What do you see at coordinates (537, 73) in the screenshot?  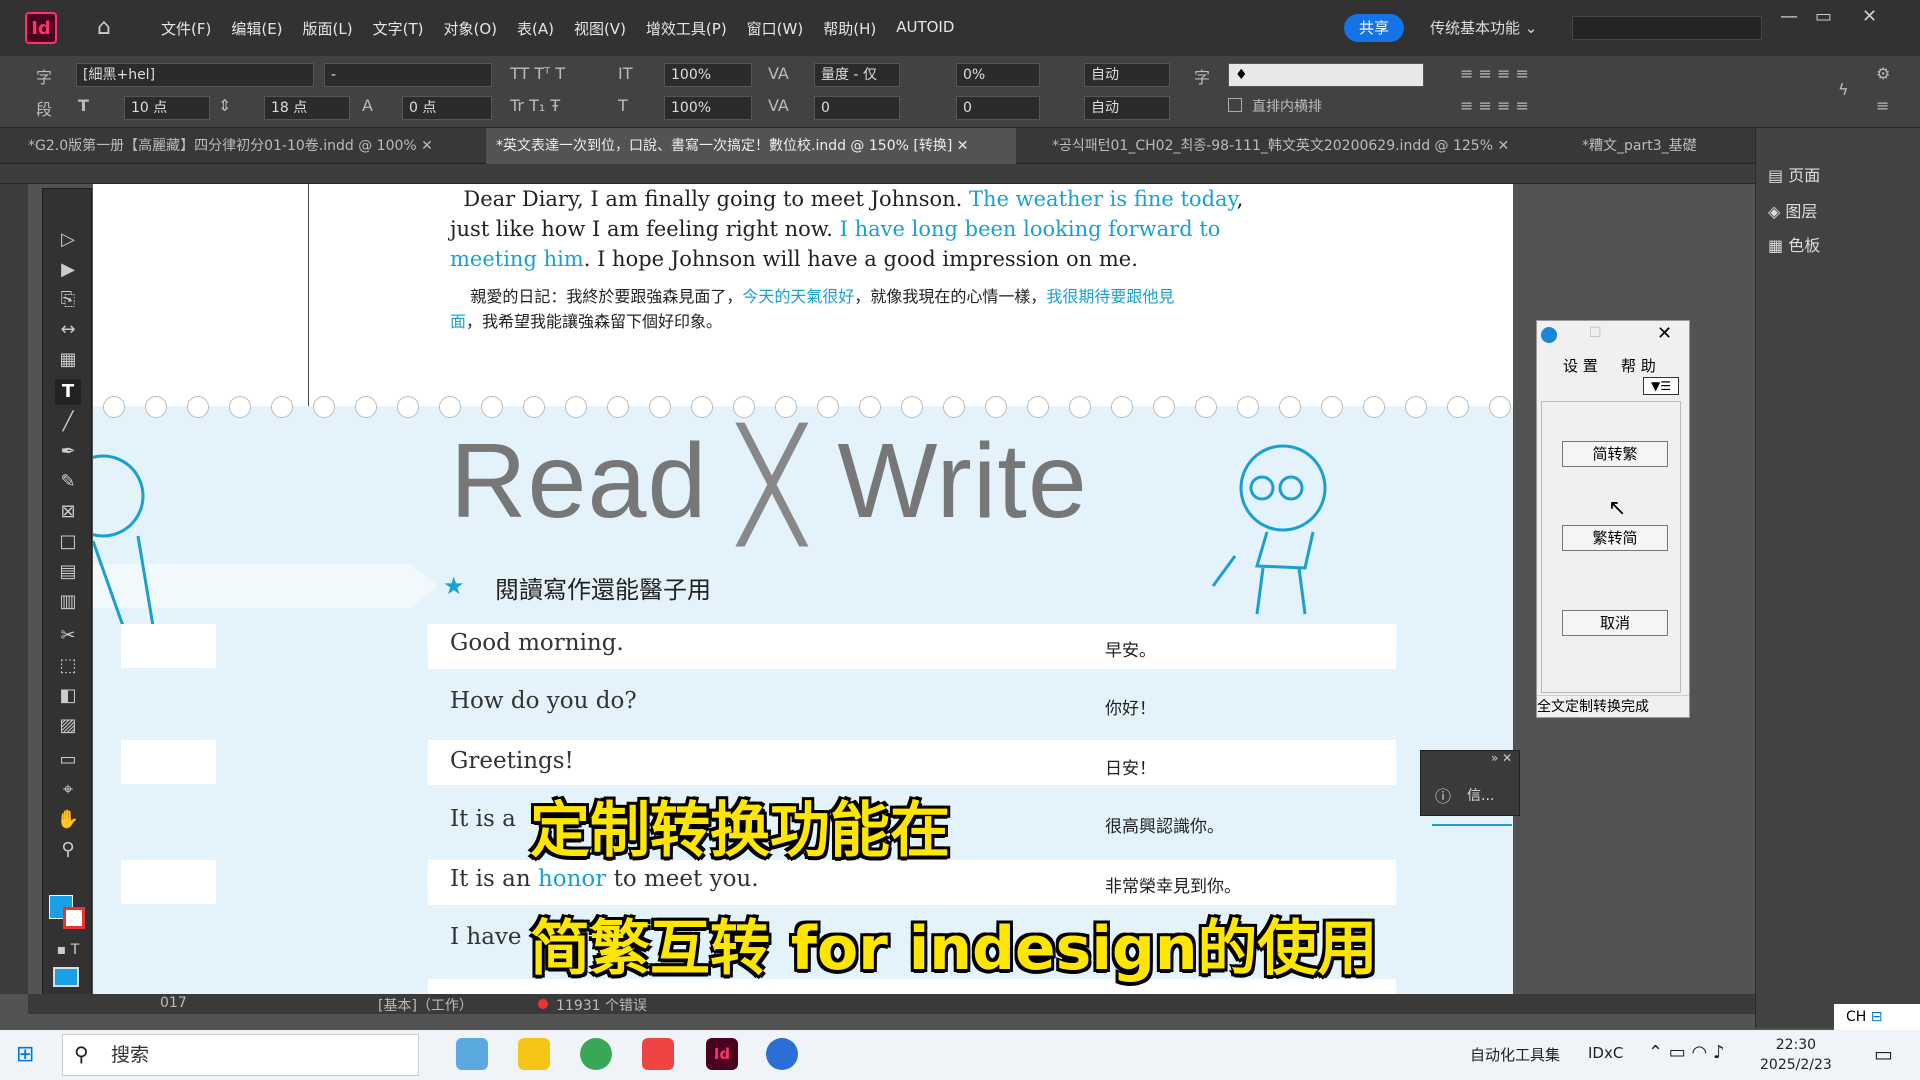 I see `caps-icon: TT Tᵀ T` at bounding box center [537, 73].